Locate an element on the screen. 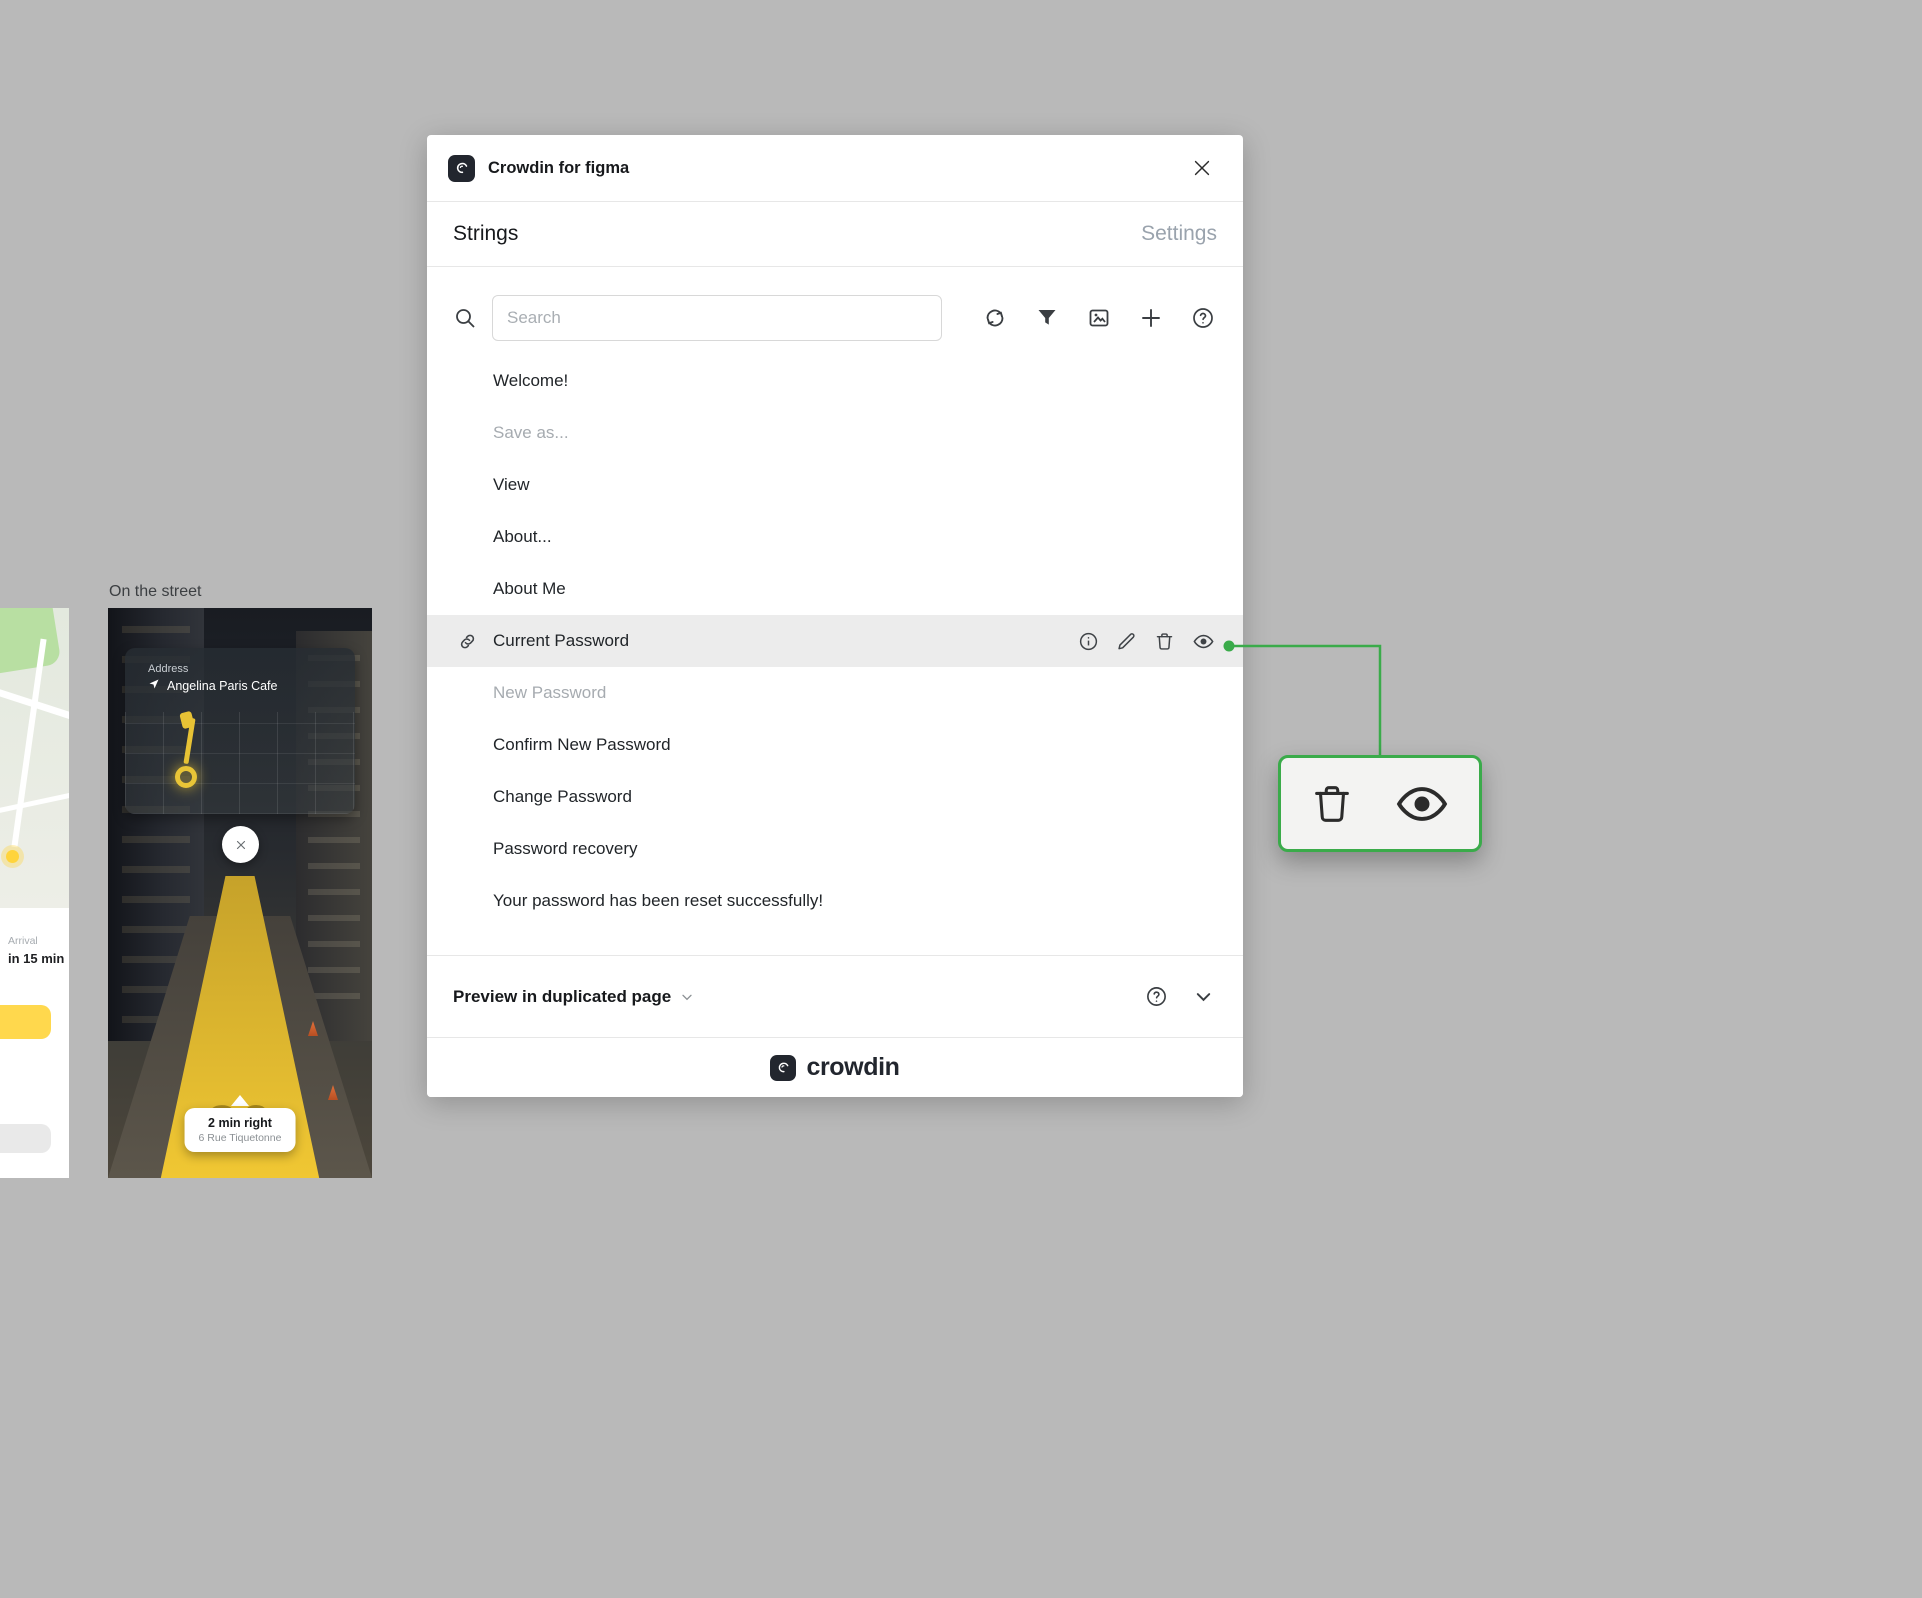  arrival-value: in 15 min is located at coordinates (36, 958).